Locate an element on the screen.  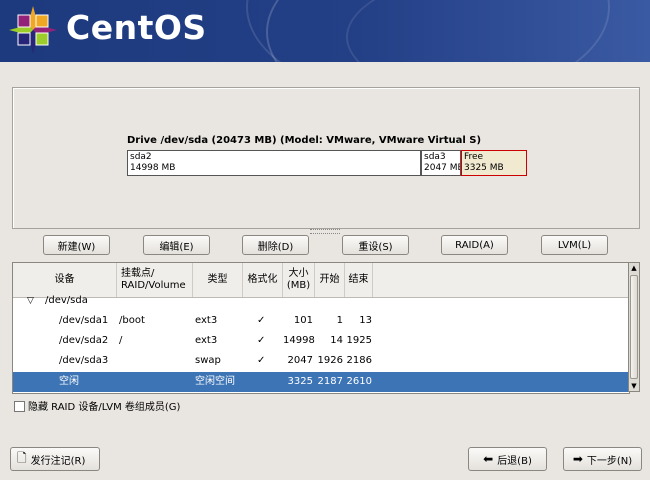
column-header-type: 类型 is located at coordinates (218, 280).